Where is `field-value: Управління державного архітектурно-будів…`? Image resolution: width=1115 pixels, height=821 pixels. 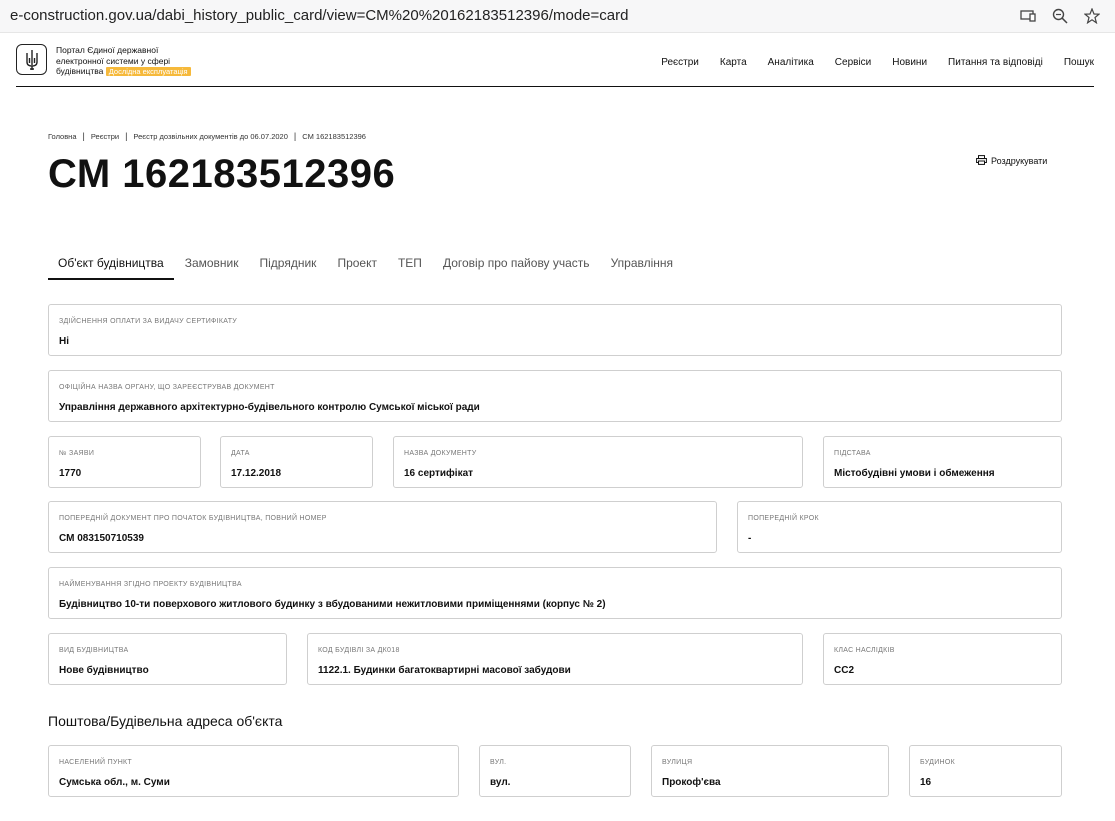 field-value: Управління державного архітектурно-будів… is located at coordinates (269, 407).